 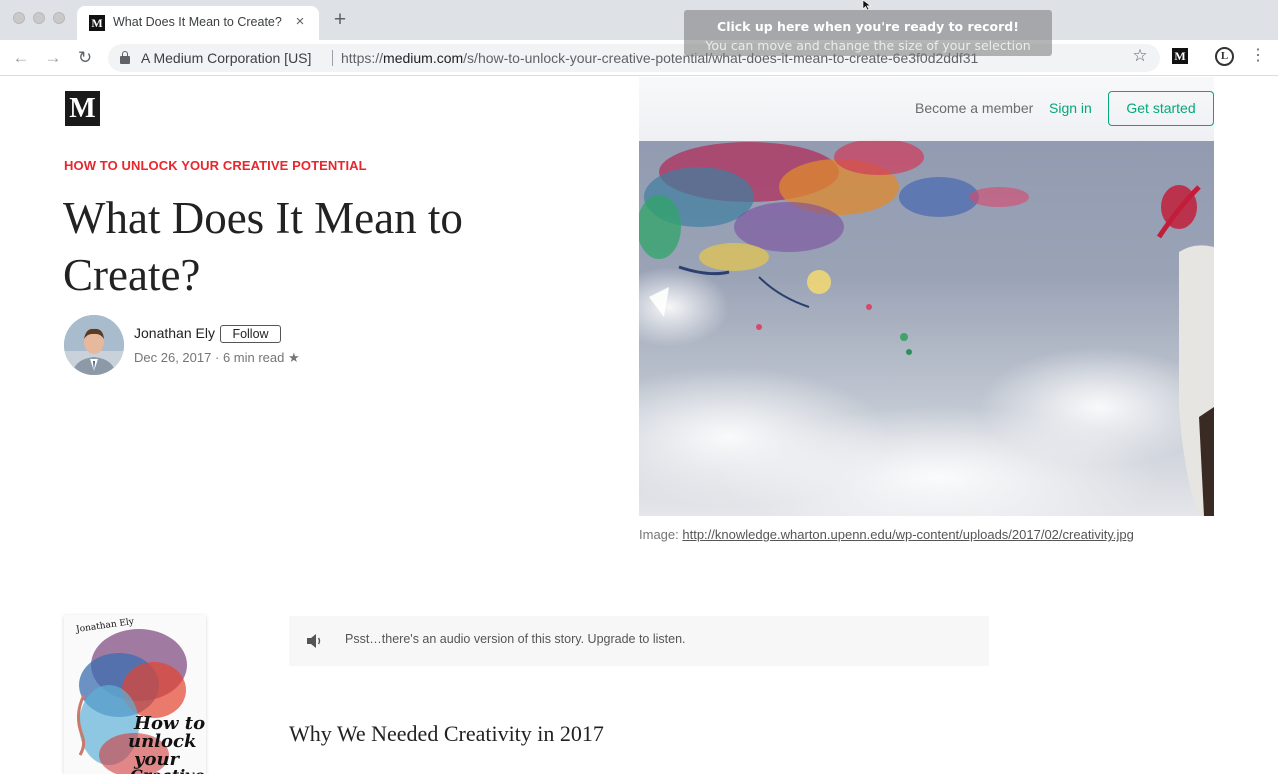 What do you see at coordinates (314, 641) in the screenshot?
I see `speaker-icon` at bounding box center [314, 641].